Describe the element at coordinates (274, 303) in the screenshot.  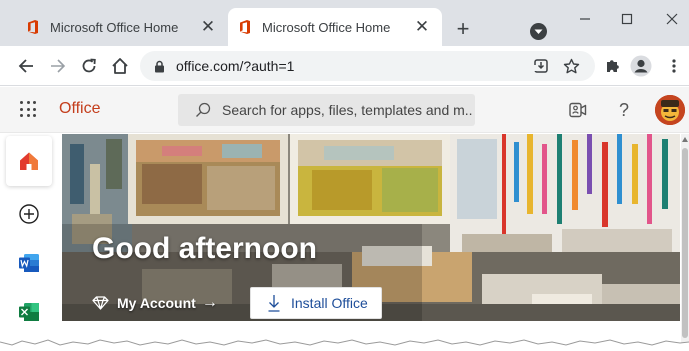
I see `download-icon` at that location.